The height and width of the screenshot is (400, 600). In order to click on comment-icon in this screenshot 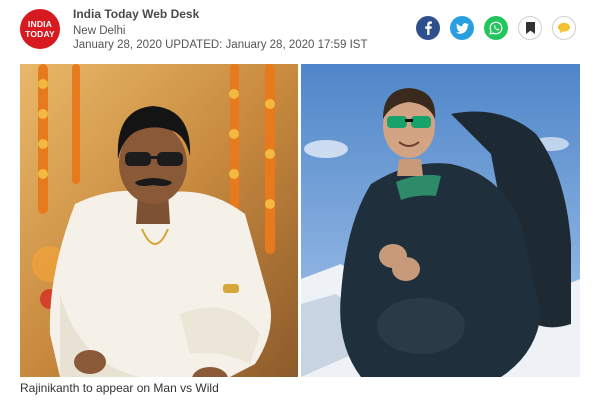, I will do `click(564, 28)`.